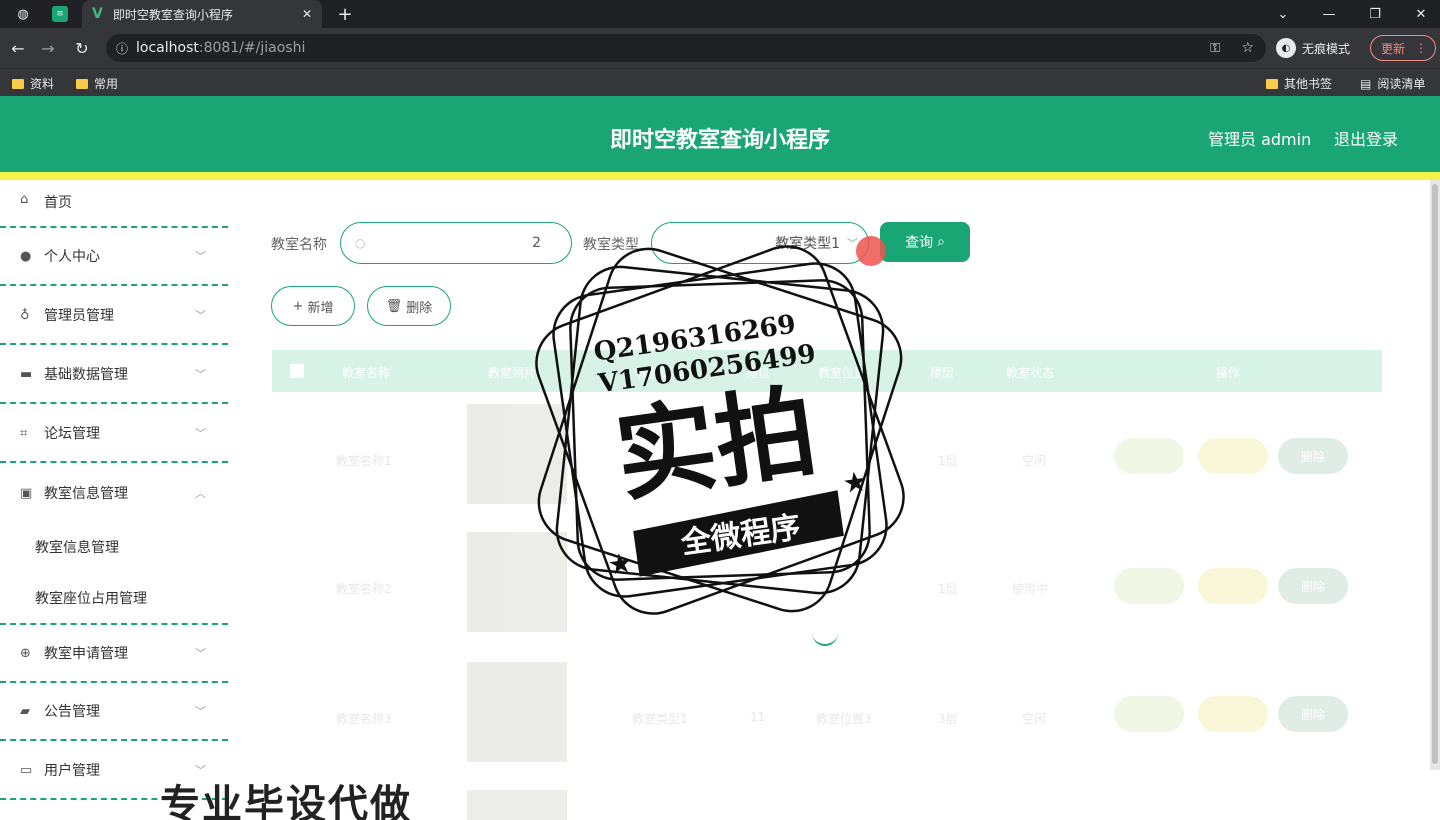  What do you see at coordinates (720, 14) in the screenshot?
I see `browser-tabbar: ◍ ≡ V 即时空教室查询小程序 ✕ + ⌄ — ❐ ✕` at bounding box center [720, 14].